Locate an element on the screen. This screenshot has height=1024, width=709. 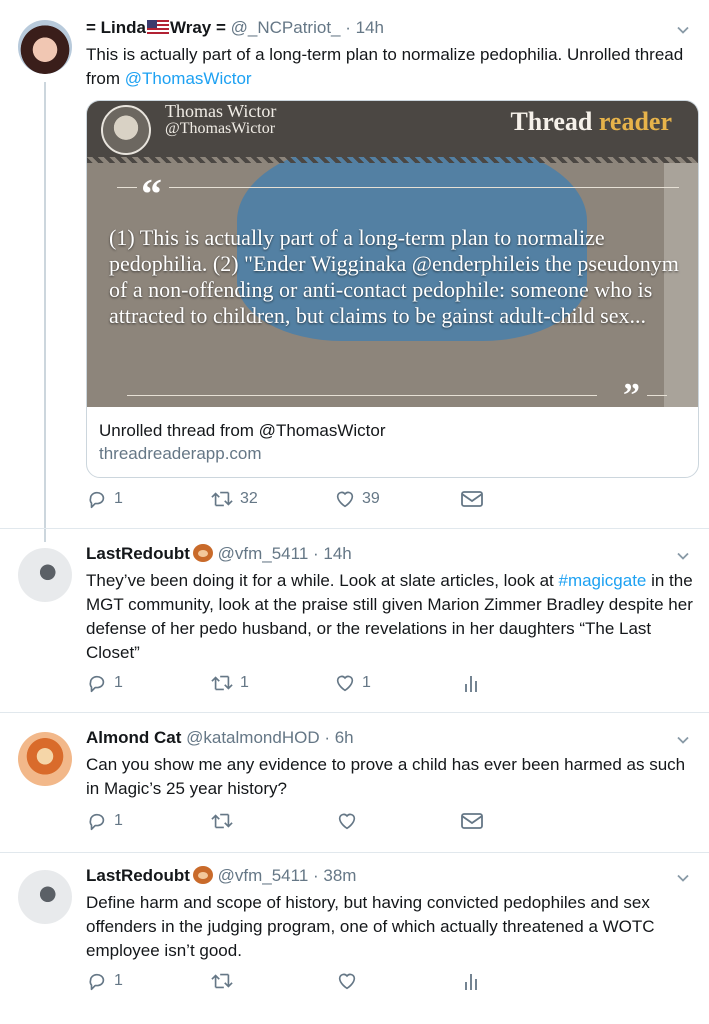
thread-line is located at coordinates (45, 312).